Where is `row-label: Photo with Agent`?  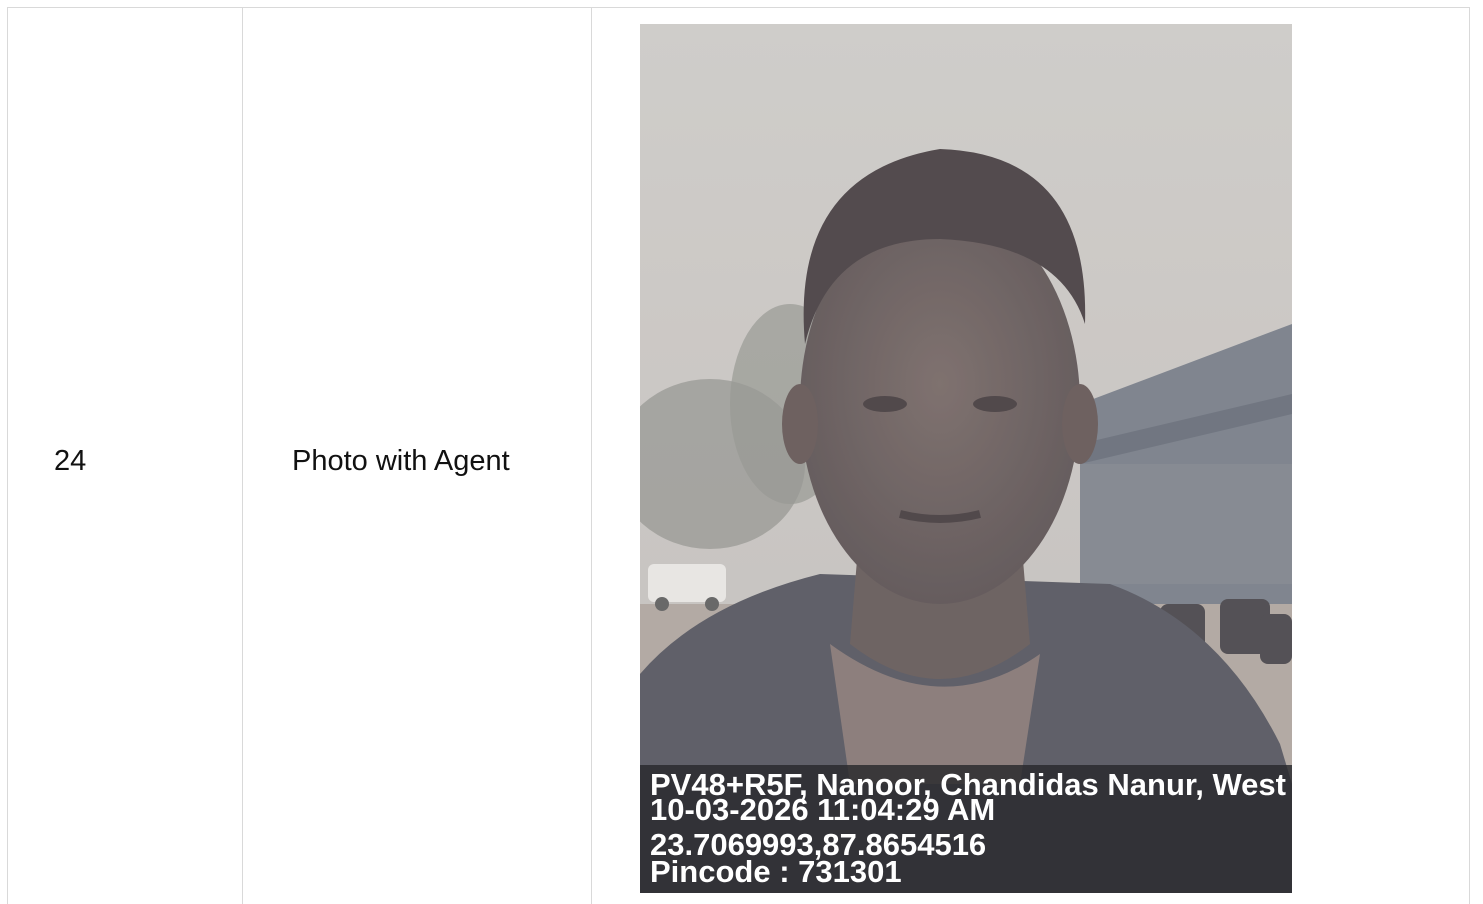 row-label: Photo with Agent is located at coordinates (401, 461).